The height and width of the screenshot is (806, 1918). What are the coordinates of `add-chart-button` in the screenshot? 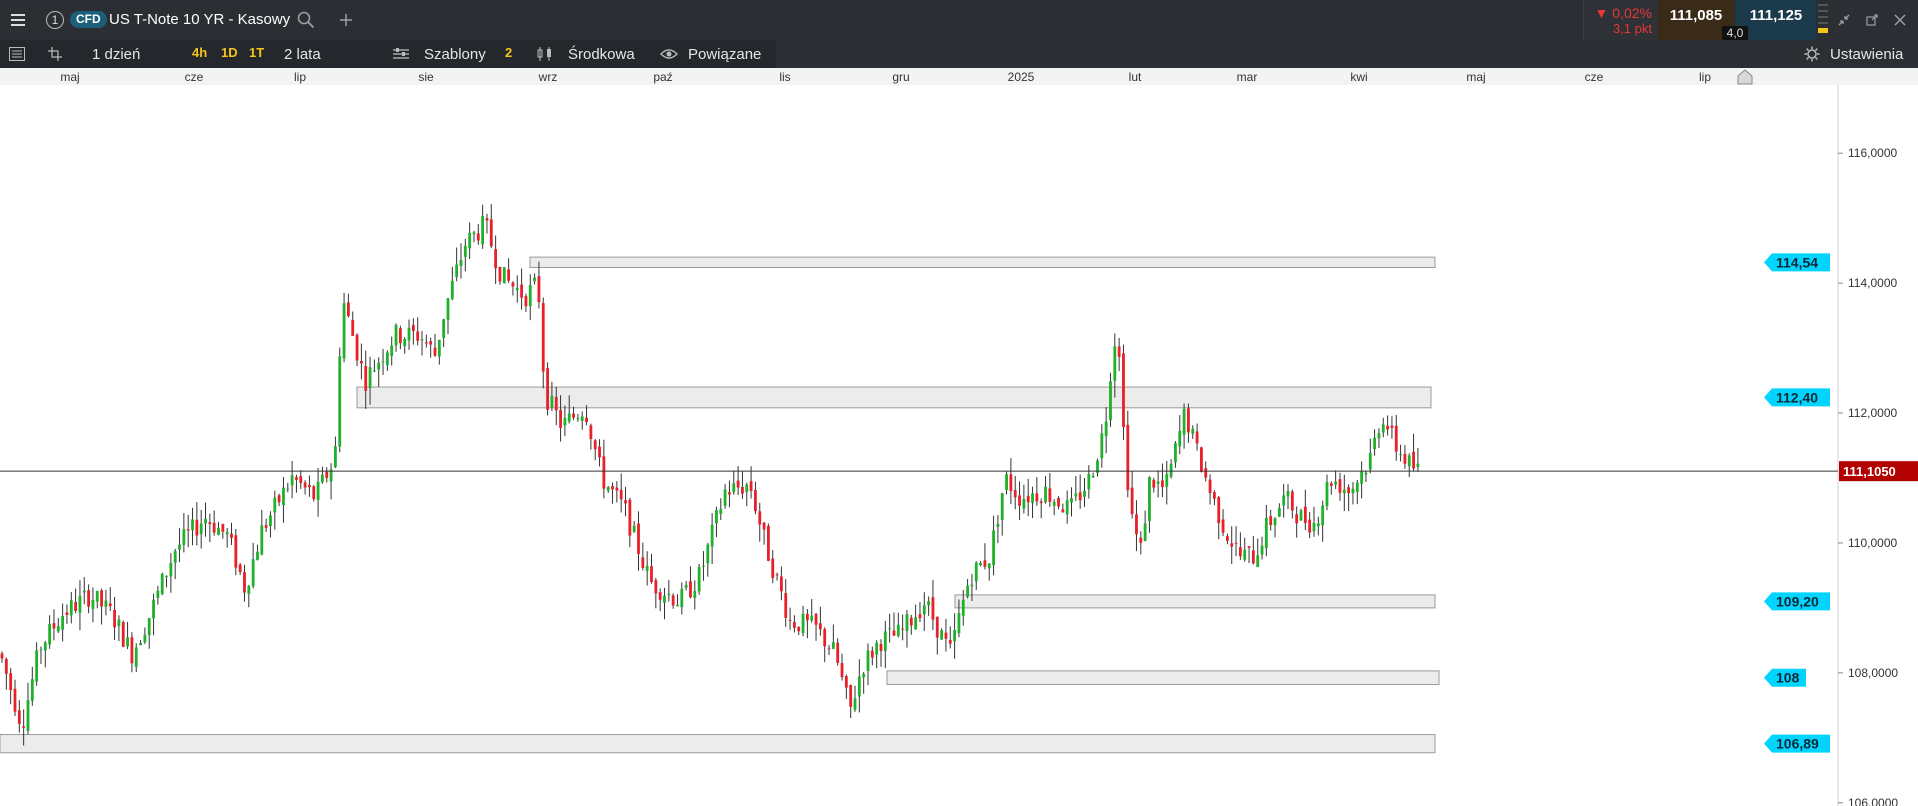 It's located at (346, 20).